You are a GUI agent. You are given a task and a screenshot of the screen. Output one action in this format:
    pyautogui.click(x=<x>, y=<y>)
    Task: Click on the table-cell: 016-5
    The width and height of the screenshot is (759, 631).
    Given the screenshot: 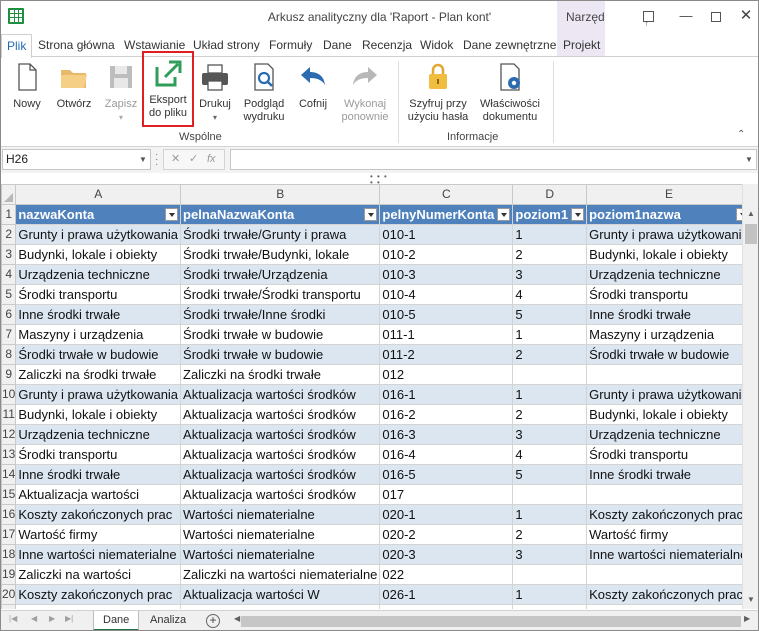 What is the action you would take?
    pyautogui.click(x=446, y=474)
    